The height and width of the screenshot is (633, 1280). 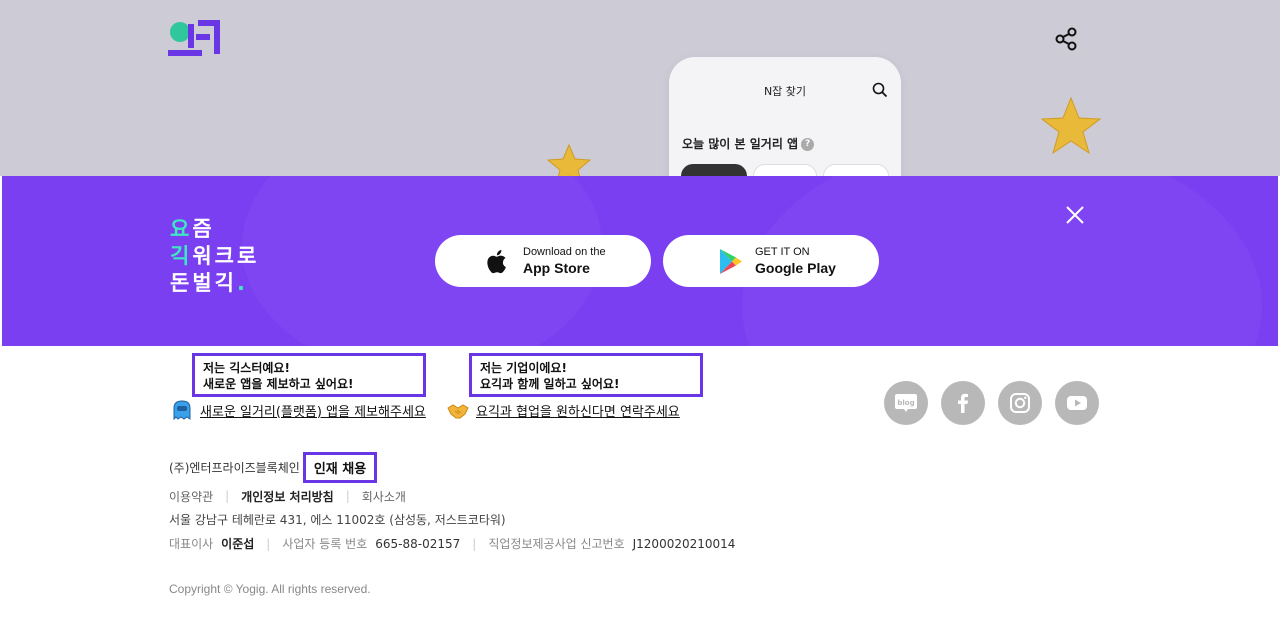 What do you see at coordinates (234, 467) in the screenshot?
I see `company-name: (주)엔터프라이즈블록체인` at bounding box center [234, 467].